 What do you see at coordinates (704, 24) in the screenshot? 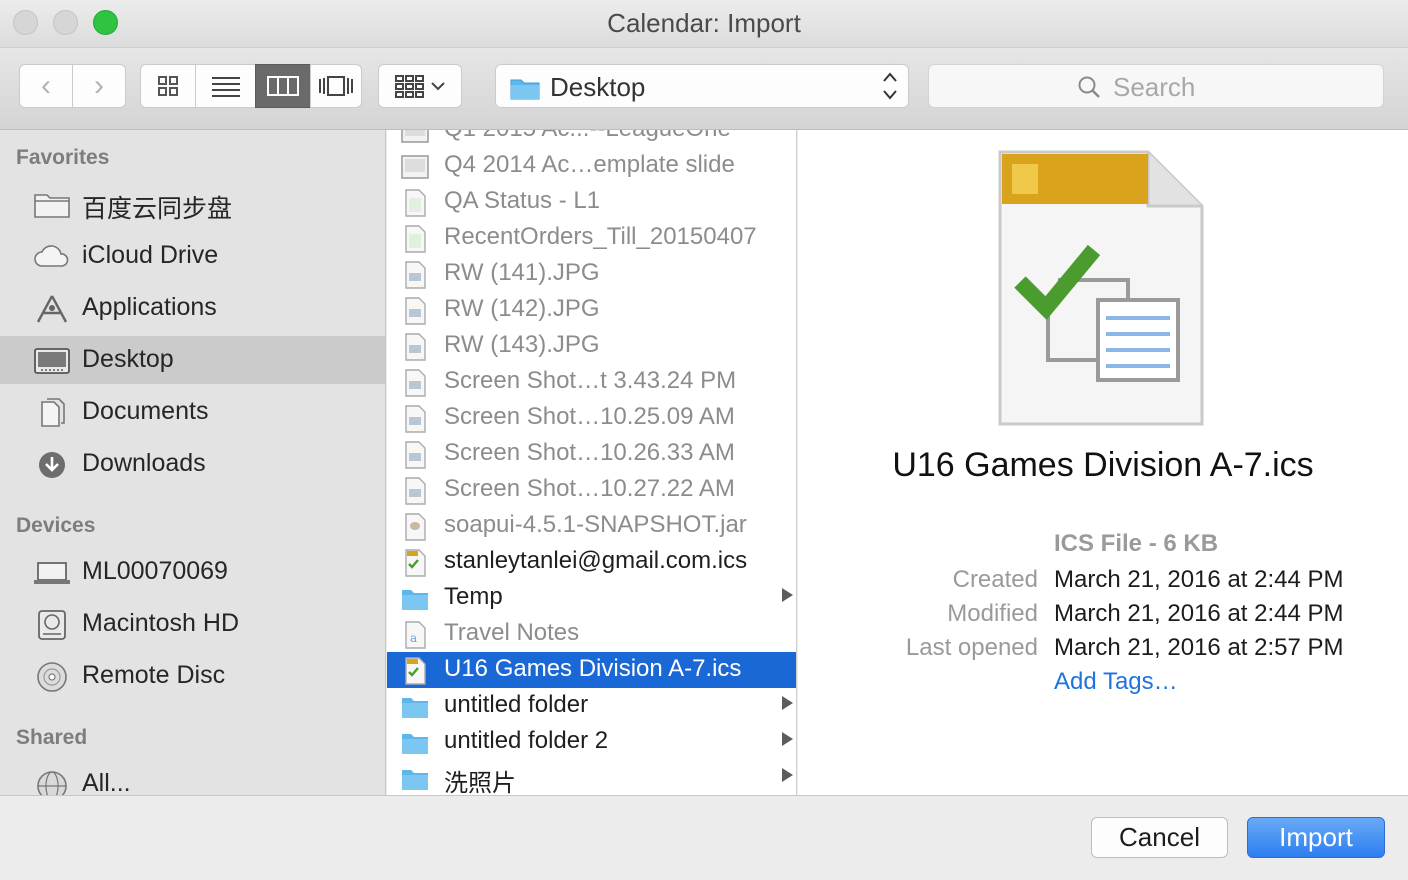
I see `title-bar: Calendar: Import` at bounding box center [704, 24].